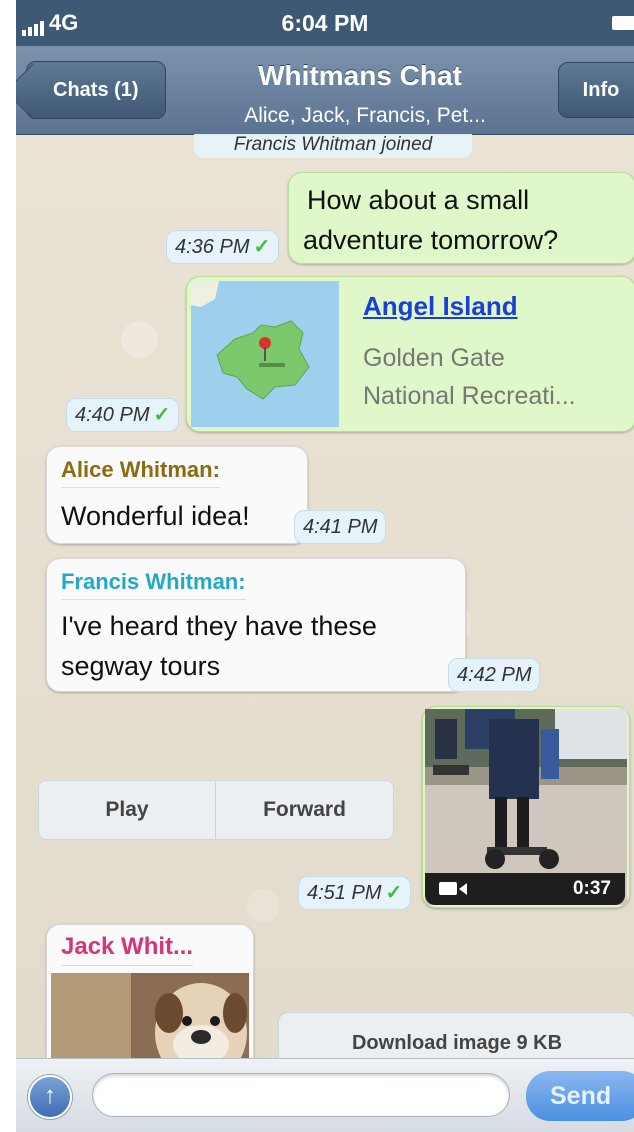  What do you see at coordinates (265, 354) in the screenshot?
I see `map-thumbnail` at bounding box center [265, 354].